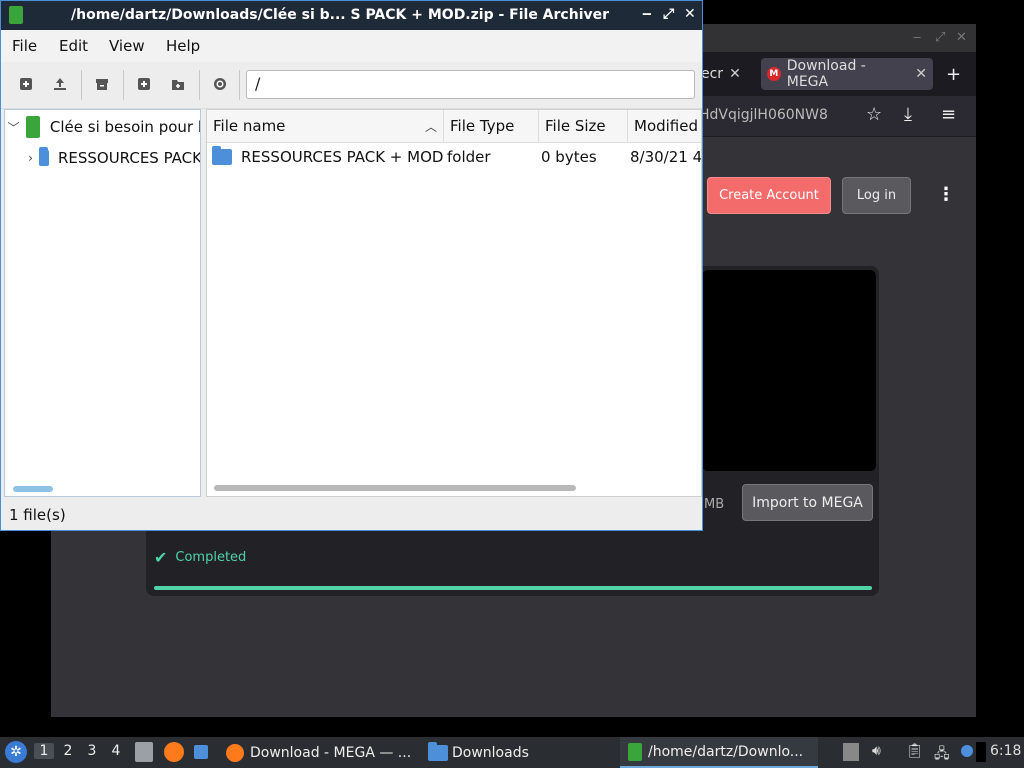  What do you see at coordinates (915, 751) in the screenshot?
I see `clipboard-icon: 📋︎` at bounding box center [915, 751].